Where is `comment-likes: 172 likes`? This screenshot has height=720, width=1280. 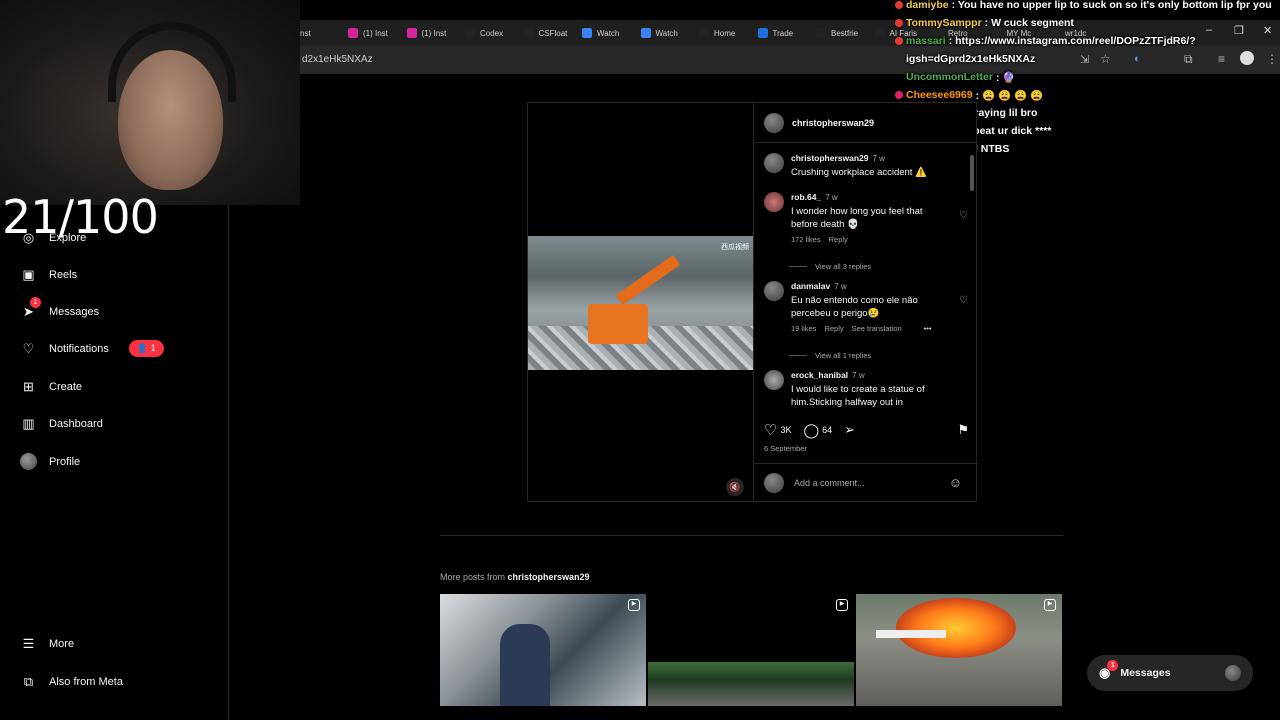 comment-likes: 172 likes is located at coordinates (806, 239).